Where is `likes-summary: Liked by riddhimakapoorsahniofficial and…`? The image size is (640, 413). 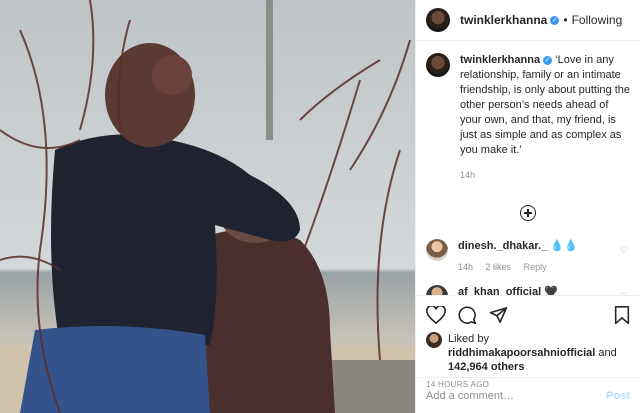 likes-summary: Liked by riddhimakapoorsahniofficial and… is located at coordinates (528, 353).